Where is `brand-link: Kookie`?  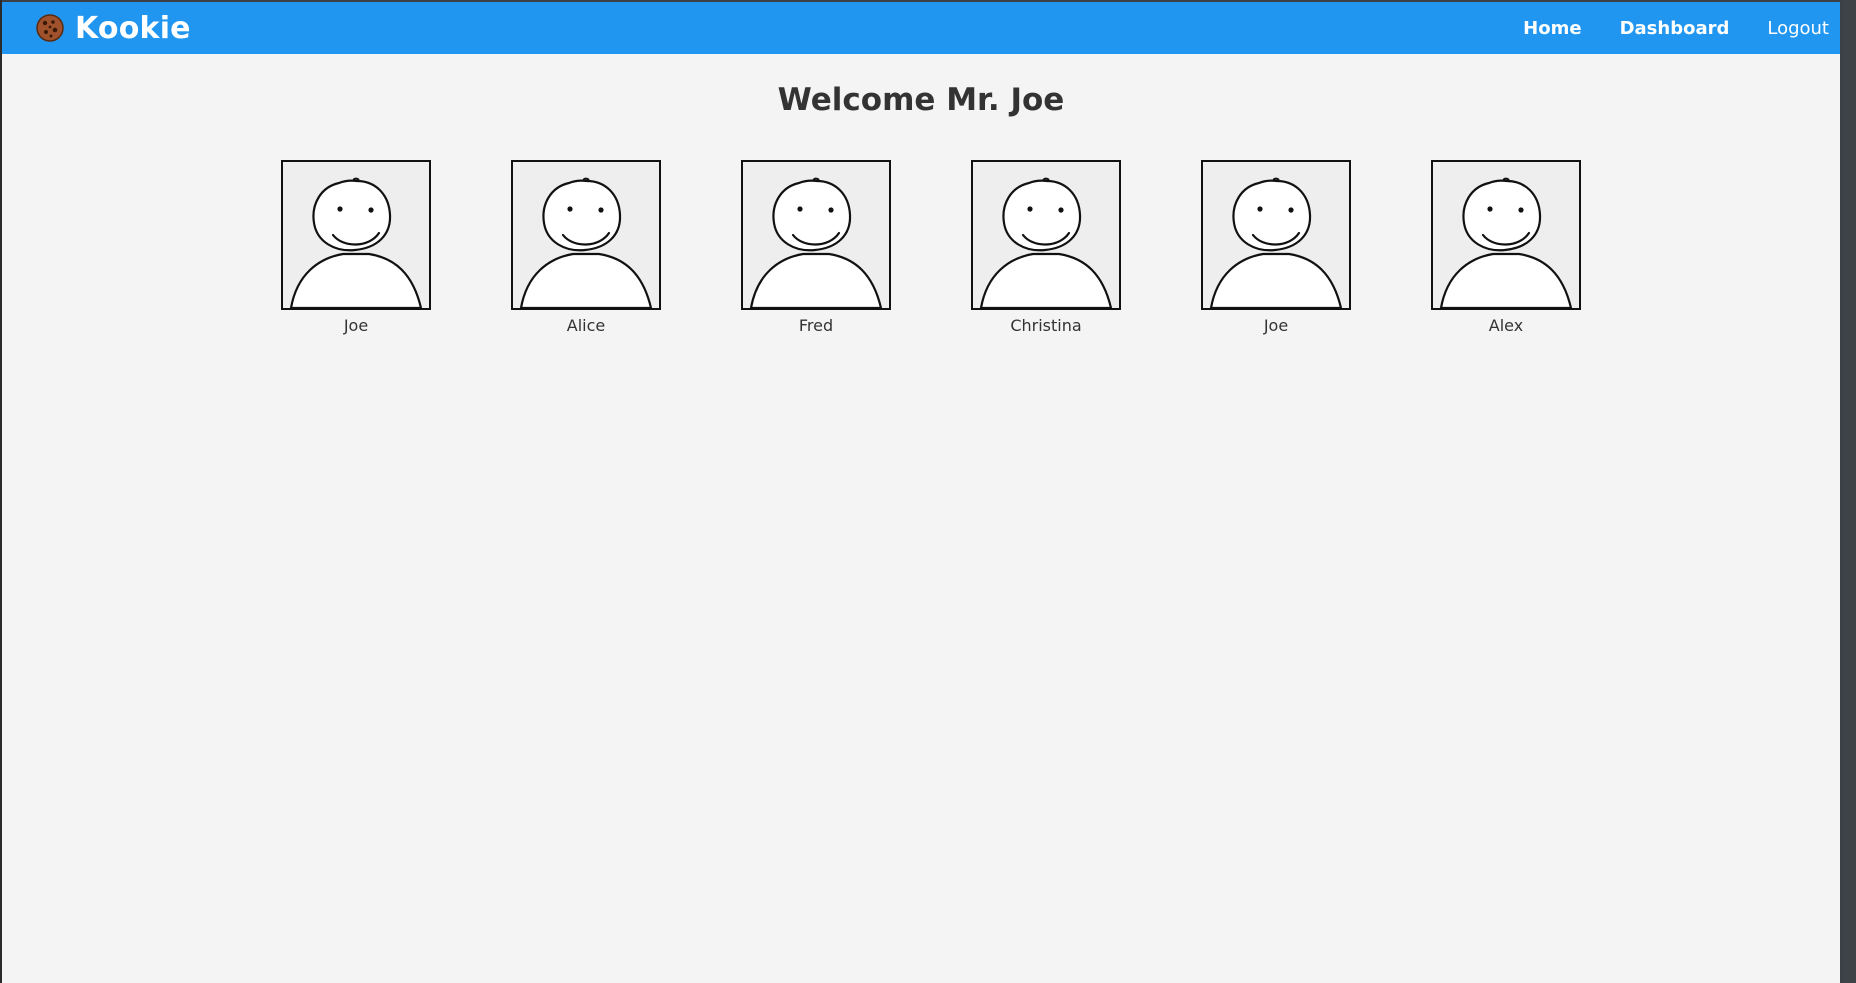
brand-link: Kookie is located at coordinates (113, 28).